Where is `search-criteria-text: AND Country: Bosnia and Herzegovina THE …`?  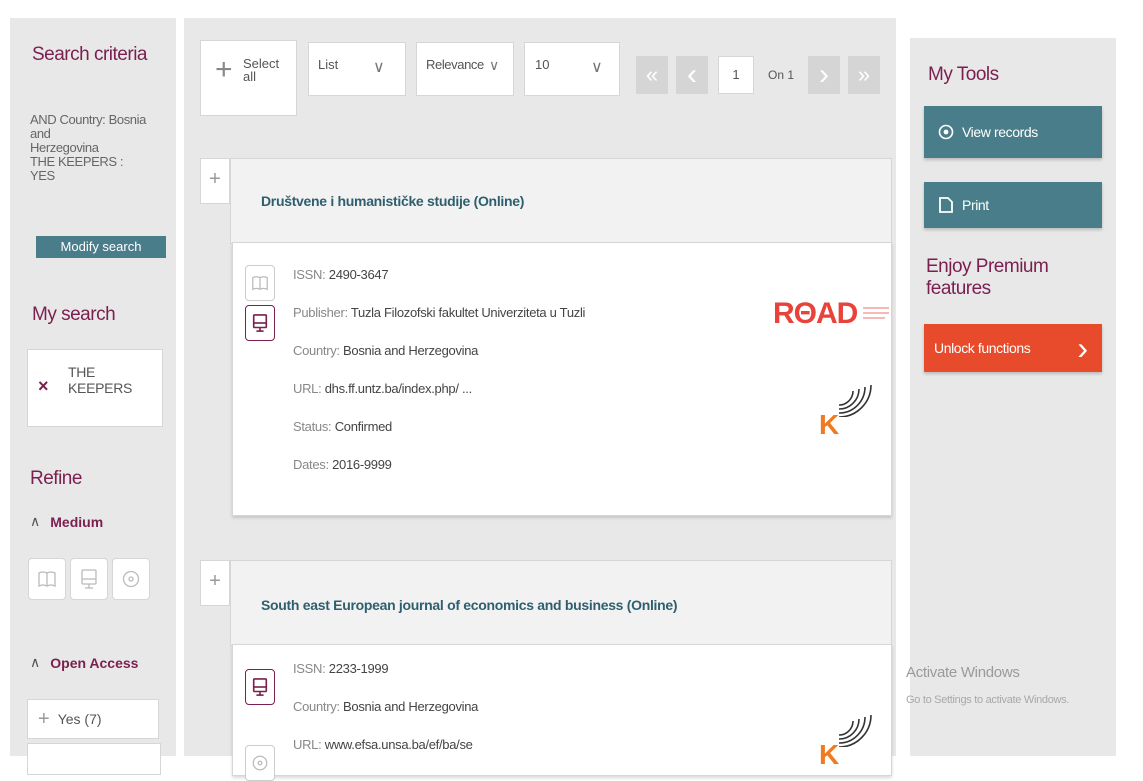 search-criteria-text: AND Country: Bosnia and Herzegovina THE … is located at coordinates (88, 147).